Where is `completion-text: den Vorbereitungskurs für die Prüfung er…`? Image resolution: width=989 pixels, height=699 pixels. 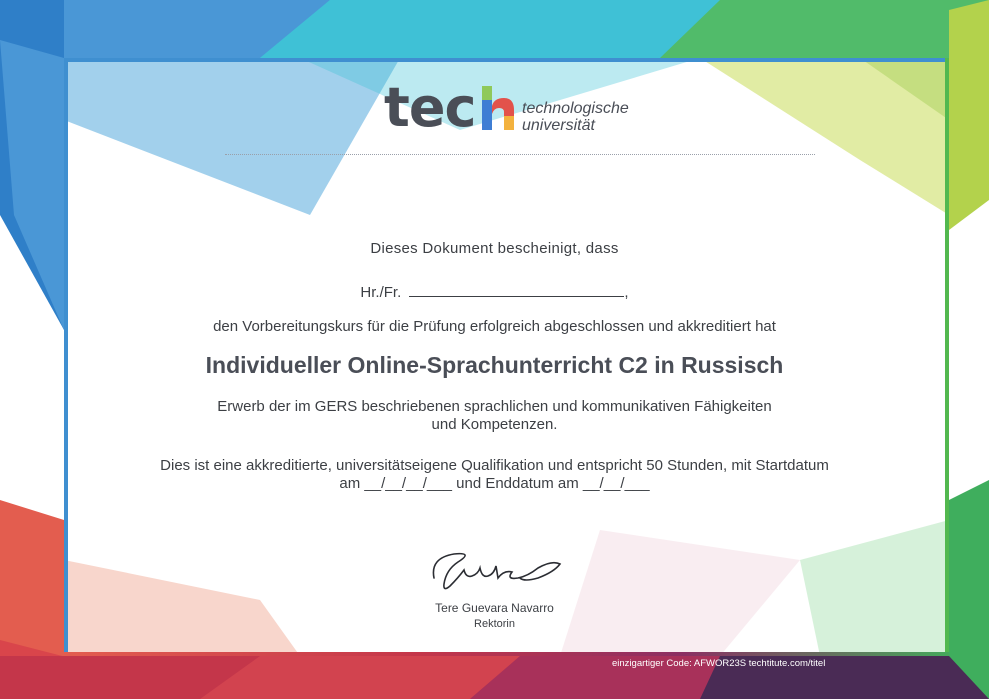
completion-text: den Vorbereitungskurs für die Prüfung er… is located at coordinates (494, 326).